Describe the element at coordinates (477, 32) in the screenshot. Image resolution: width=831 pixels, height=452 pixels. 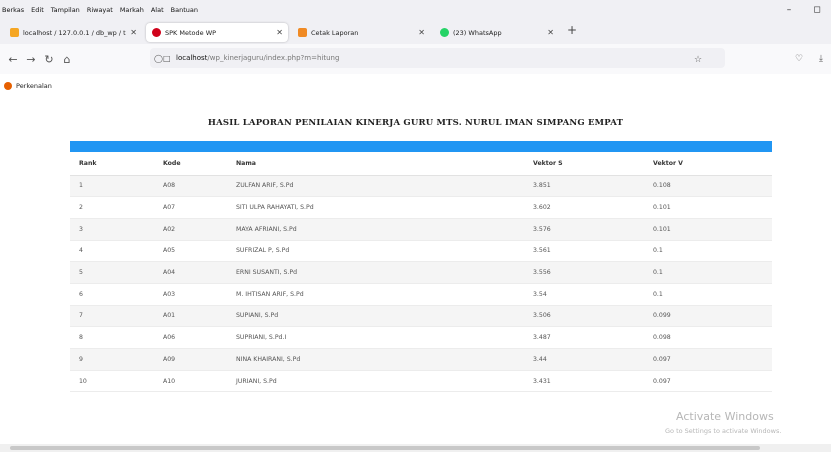
I see `tab-label: (23) WhatsApp` at that location.